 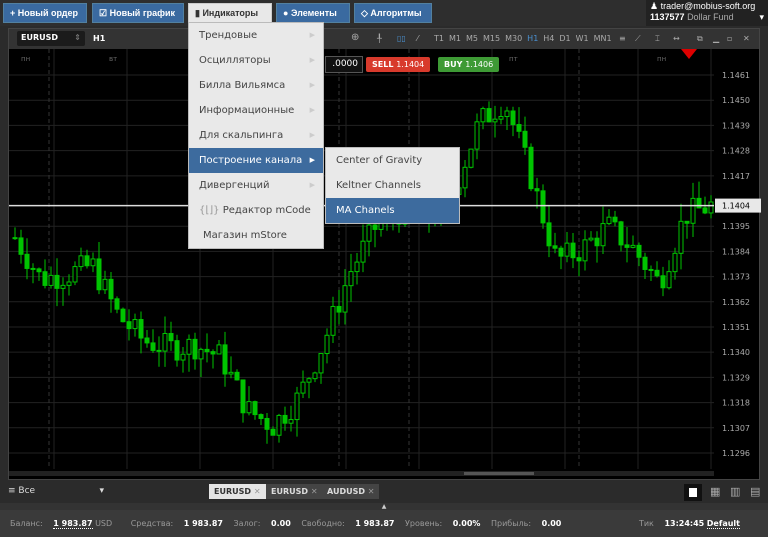 I want to click on y-tick-label: 1.1362, so click(x=736, y=302).